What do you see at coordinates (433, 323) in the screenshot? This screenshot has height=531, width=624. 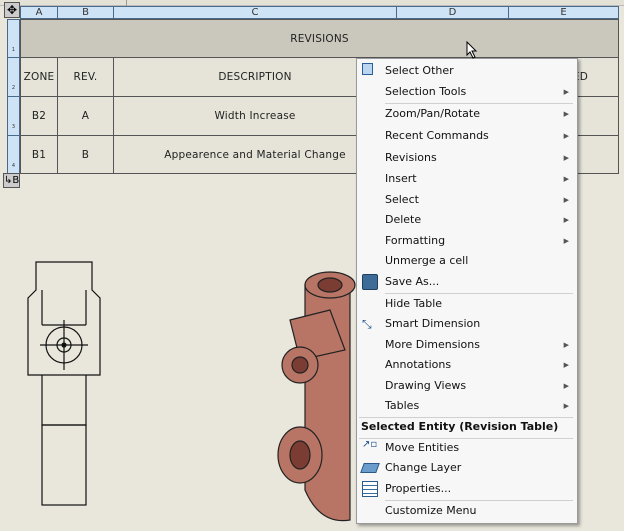 I see `menu-item-label: Smart Dimension` at bounding box center [433, 323].